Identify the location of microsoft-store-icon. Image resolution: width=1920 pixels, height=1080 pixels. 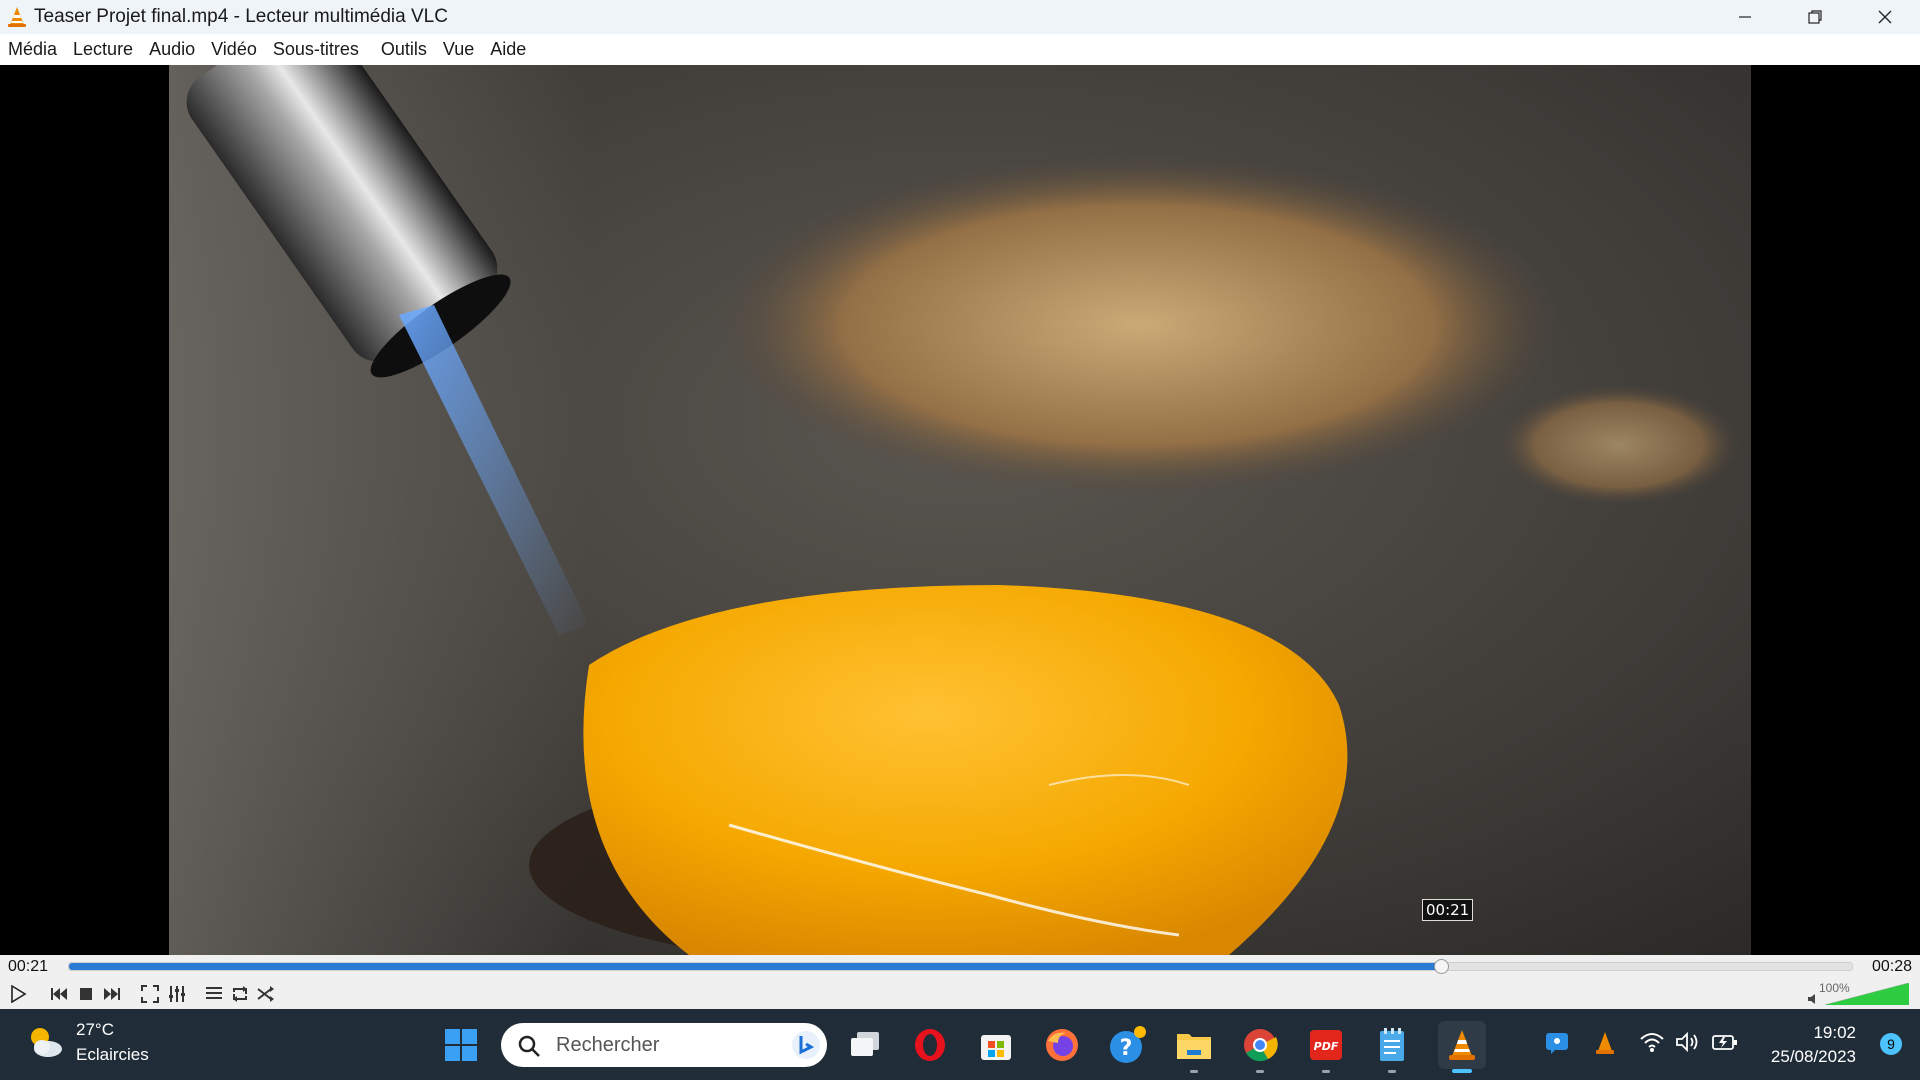
(996, 1047).